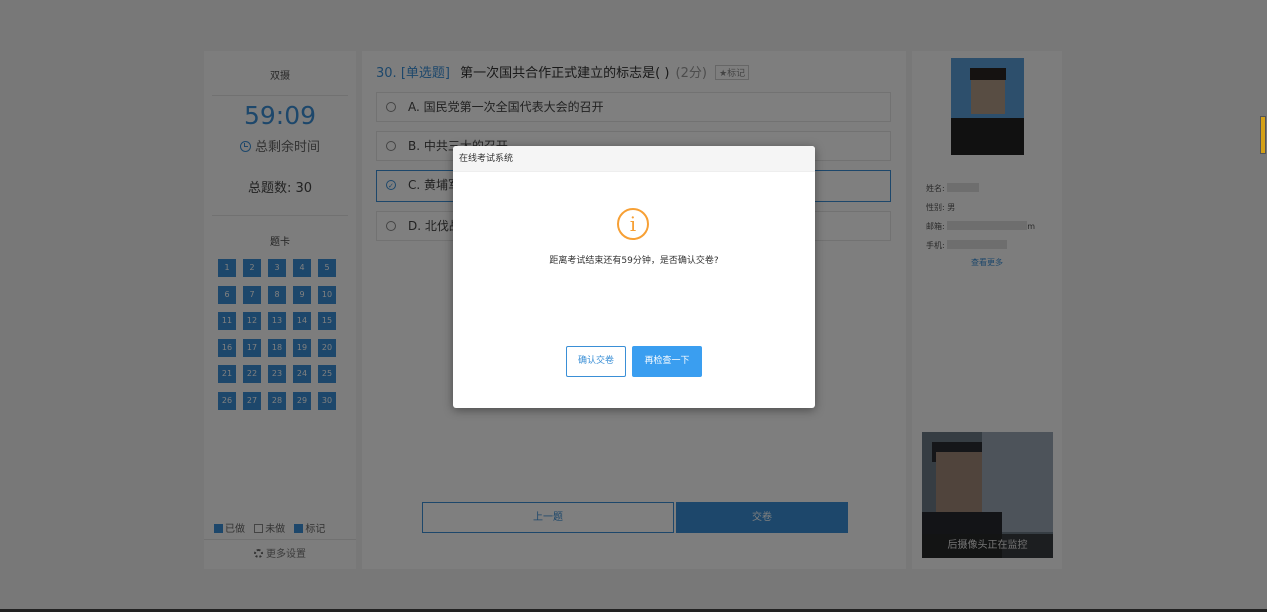 This screenshot has height=612, width=1267. I want to click on side-widget-handle, so click(1263, 135).